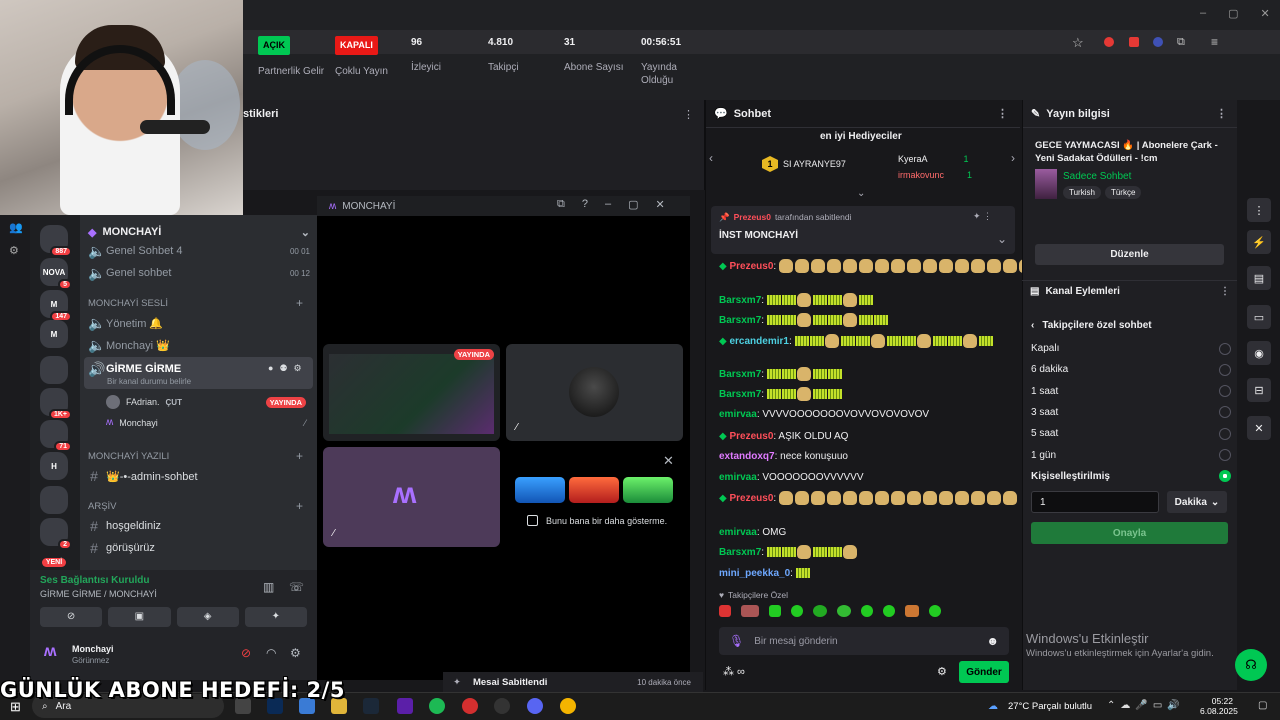  Describe the element at coordinates (597, 520) in the screenshot. I see `dont-show-again: Bunu bana bir daha gösterme.` at that location.